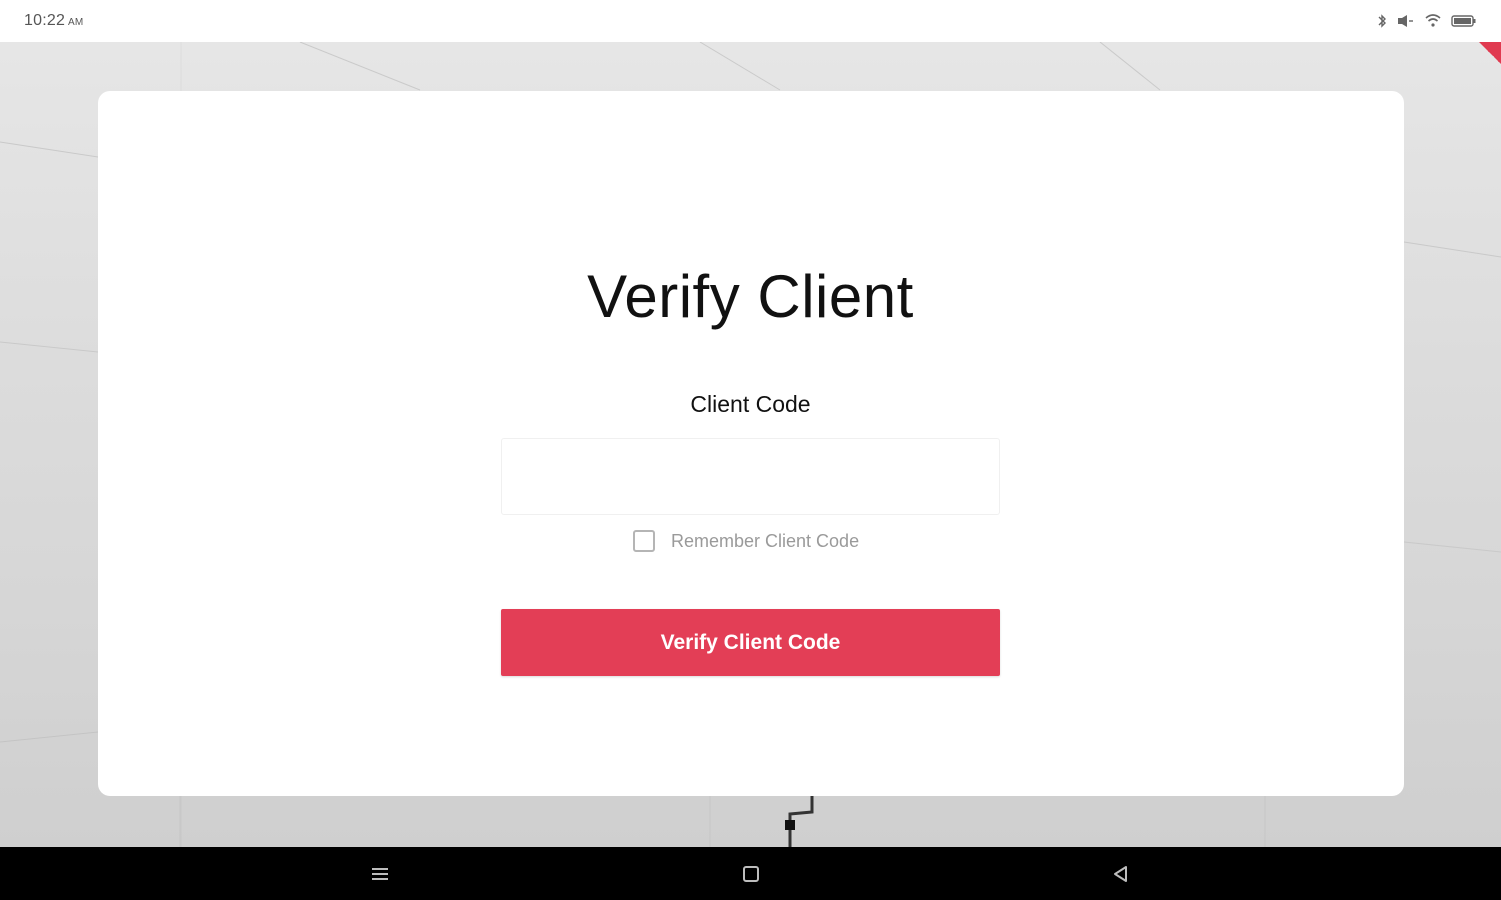  I want to click on status-icons, so click(1427, 21).